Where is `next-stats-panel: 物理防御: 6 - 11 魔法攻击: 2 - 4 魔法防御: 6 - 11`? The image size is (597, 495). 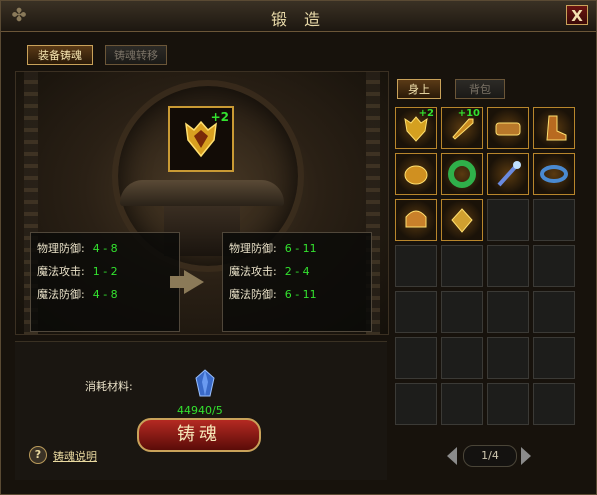
next-stats-panel: 物理防御: 6 - 11 魔法攻击: 2 - 4 魔法防御: 6 - 11 is located at coordinates (297, 282).